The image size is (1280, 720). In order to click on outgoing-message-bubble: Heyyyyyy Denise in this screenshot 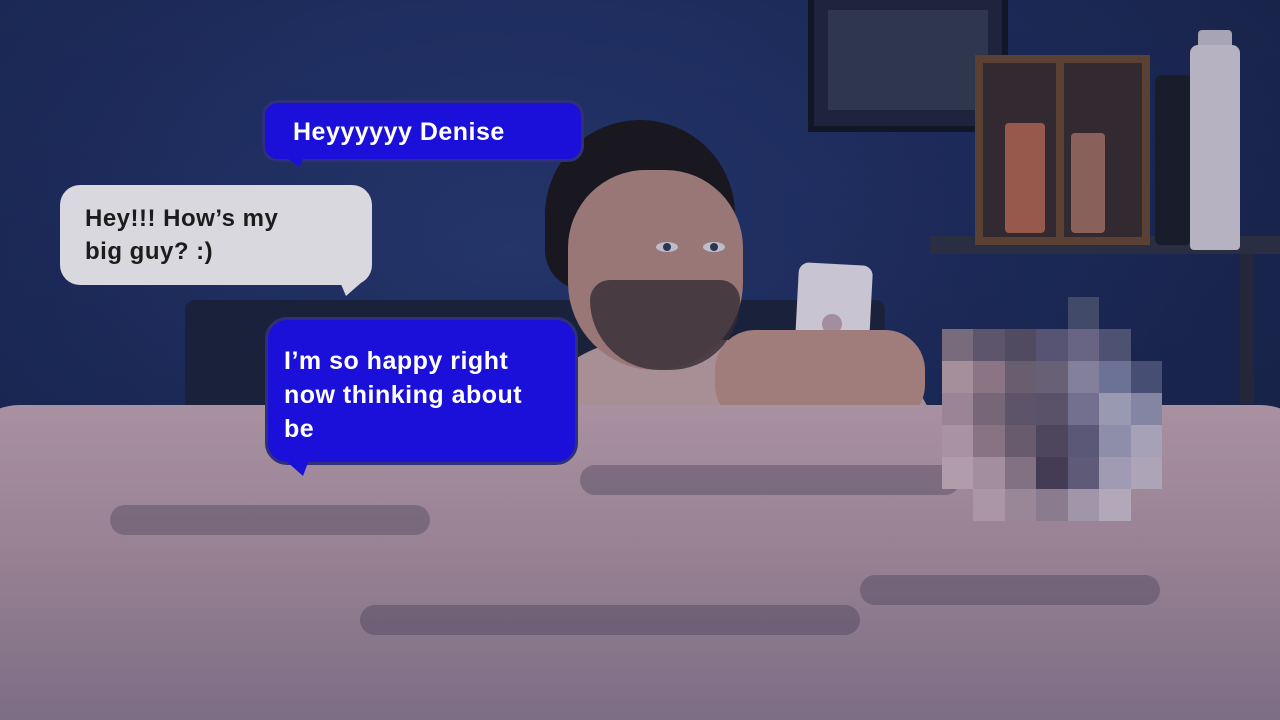, I will do `click(423, 131)`.